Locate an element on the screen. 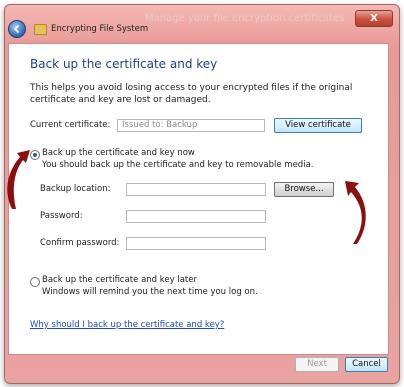 This screenshot has width=404, height=387. annotation-arrow-right-icon is located at coordinates (355, 212).